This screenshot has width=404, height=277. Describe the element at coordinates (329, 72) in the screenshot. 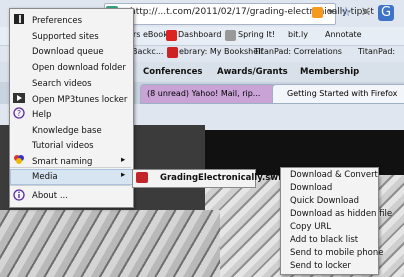

I see `toolbar-membership: Membership` at that location.